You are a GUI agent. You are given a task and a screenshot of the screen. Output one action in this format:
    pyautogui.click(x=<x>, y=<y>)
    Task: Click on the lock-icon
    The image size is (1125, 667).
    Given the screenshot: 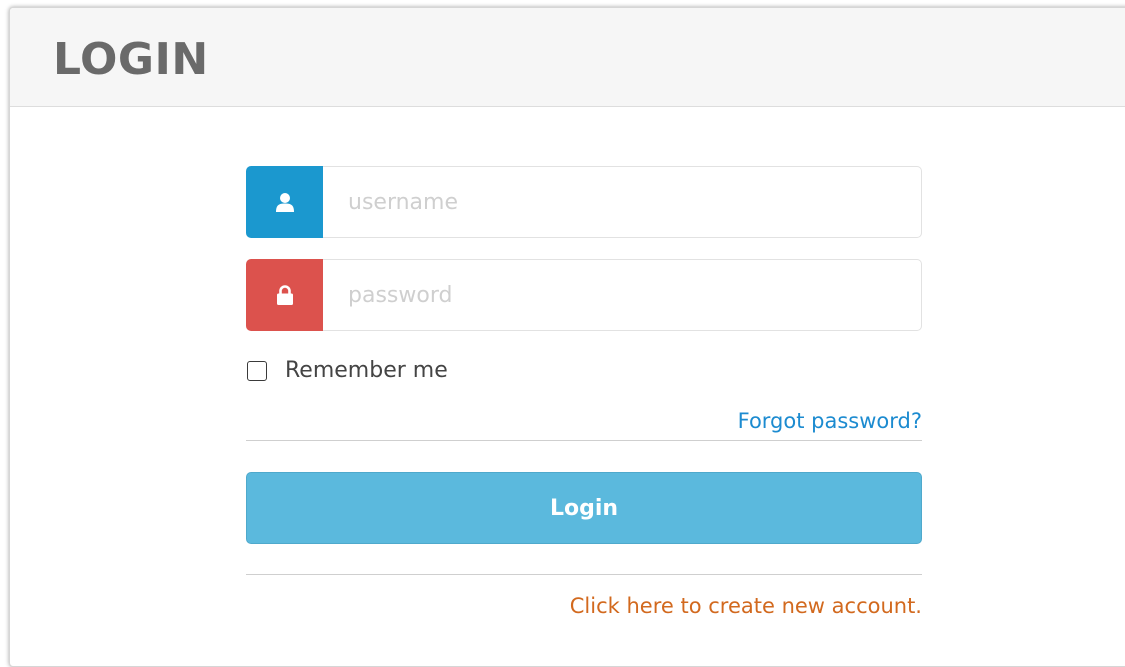 What is the action you would take?
    pyautogui.click(x=284, y=295)
    